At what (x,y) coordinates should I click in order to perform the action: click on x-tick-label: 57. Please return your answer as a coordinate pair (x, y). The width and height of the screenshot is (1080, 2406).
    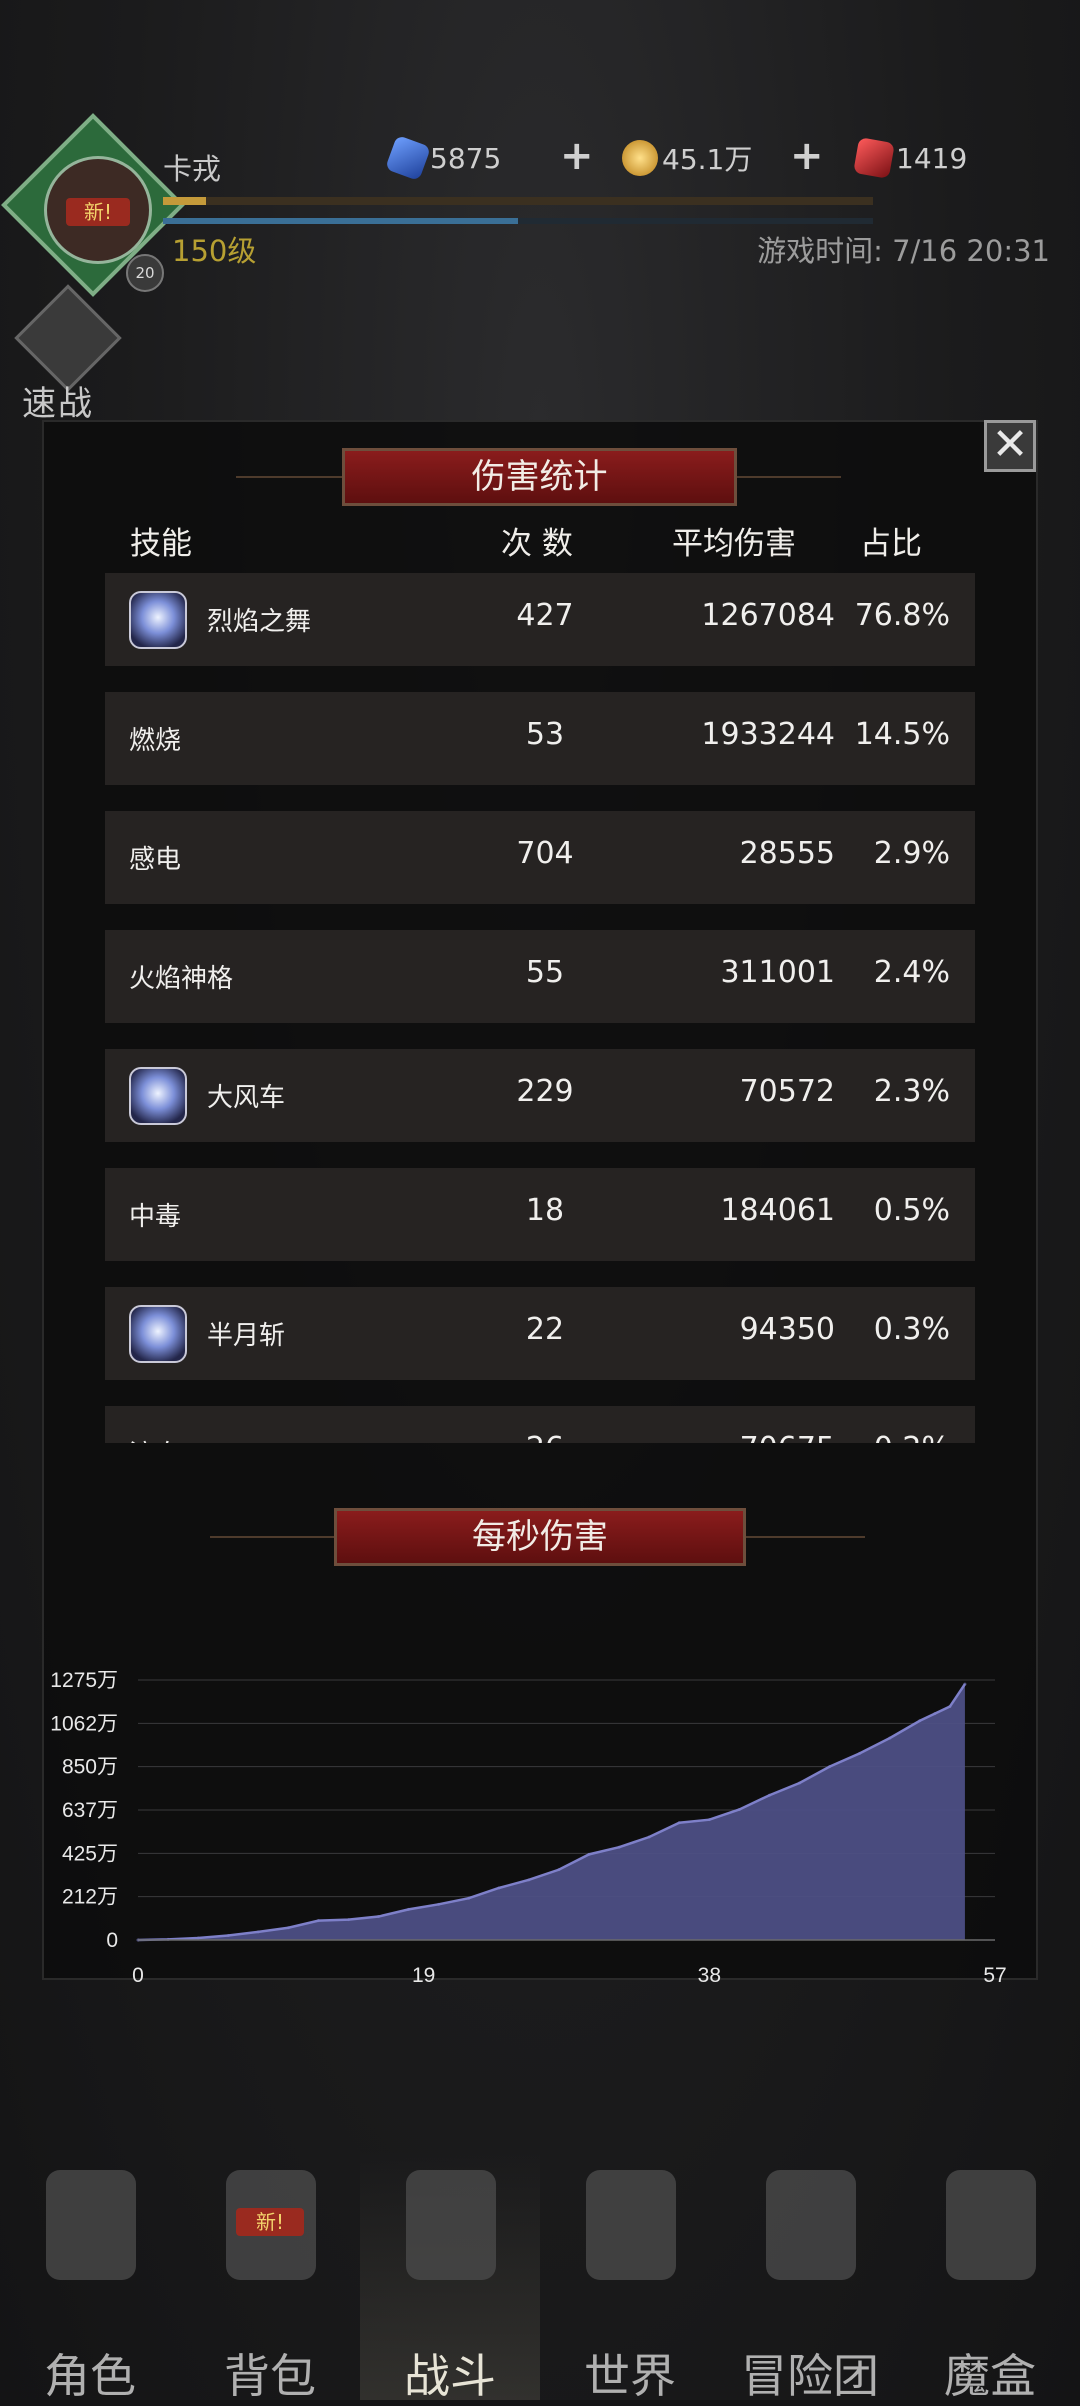
    Looking at the image, I should click on (994, 1975).